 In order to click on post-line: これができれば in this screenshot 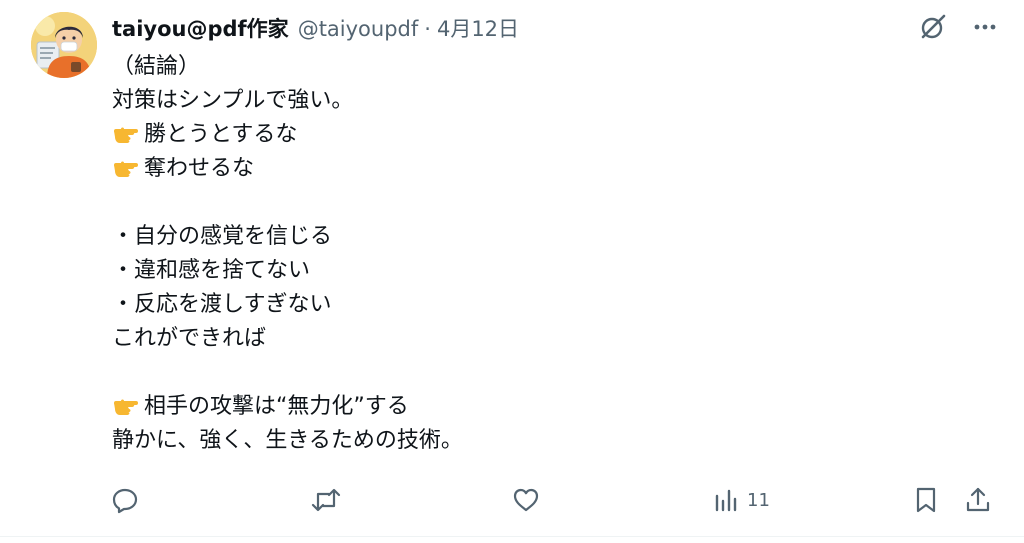, I will do `click(542, 339)`.